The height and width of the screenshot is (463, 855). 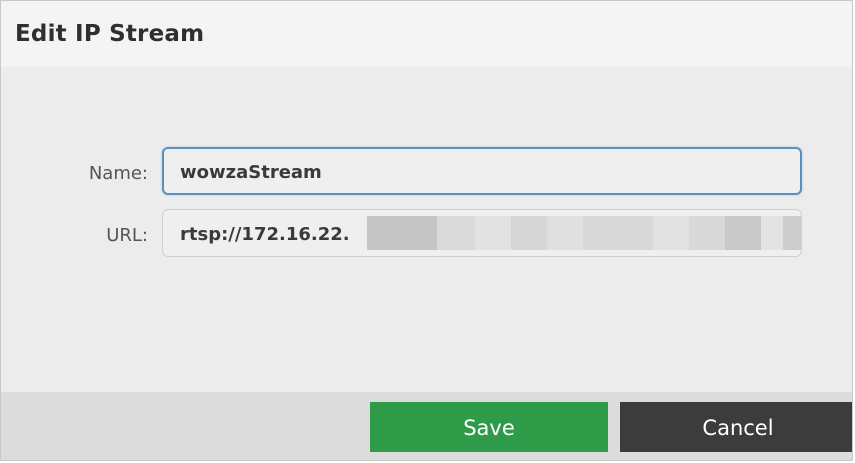 I want to click on url-label: URL:, so click(x=127, y=235).